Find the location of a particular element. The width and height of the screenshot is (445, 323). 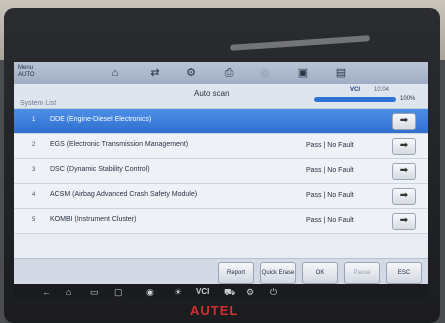

gear-icon: ⚙ is located at coordinates (191, 73).